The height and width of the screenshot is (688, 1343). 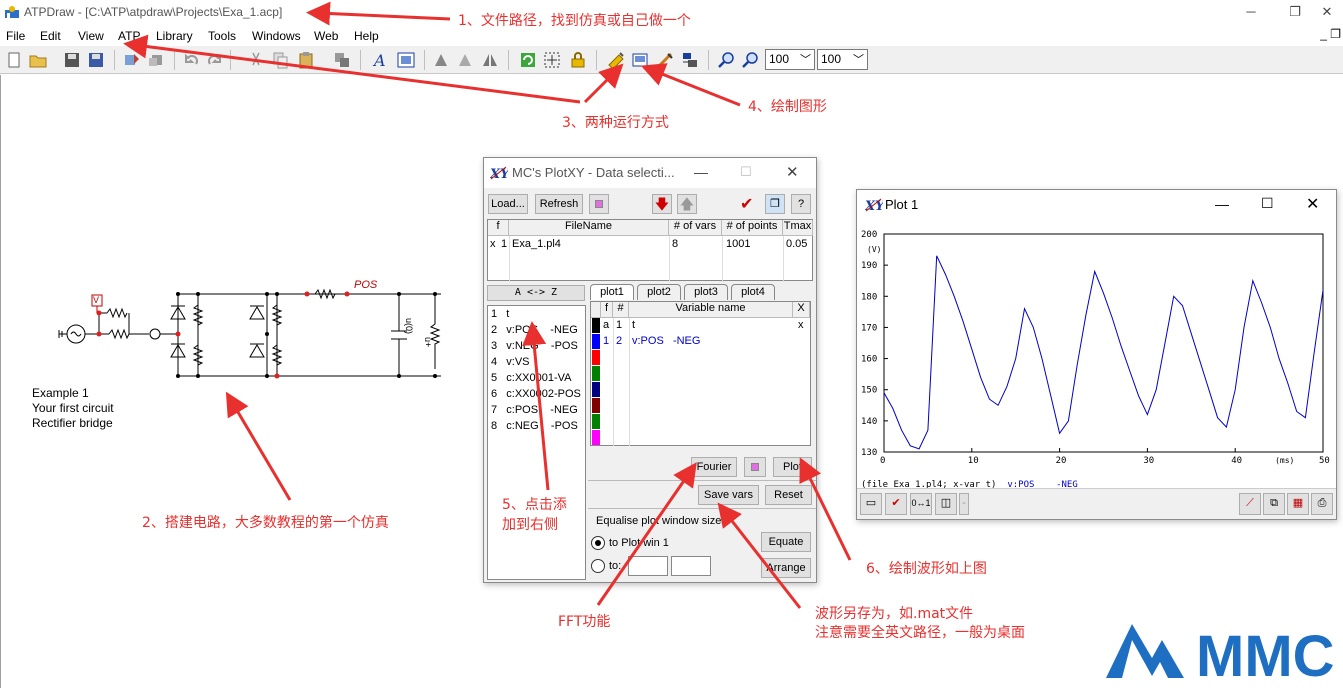 I want to click on annotation-6: 6、绘制波形如上图, so click(x=926, y=569).